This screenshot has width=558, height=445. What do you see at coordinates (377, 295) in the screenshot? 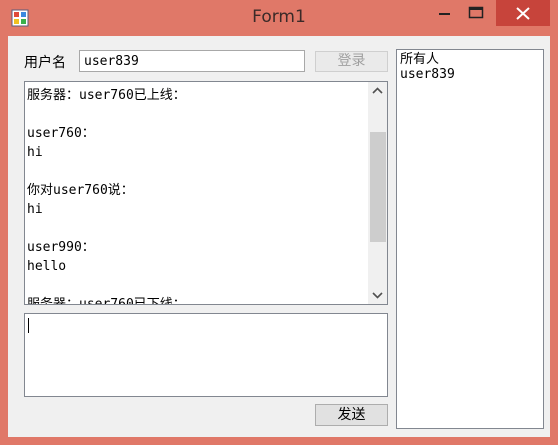
I see `chevron-down-icon` at bounding box center [377, 295].